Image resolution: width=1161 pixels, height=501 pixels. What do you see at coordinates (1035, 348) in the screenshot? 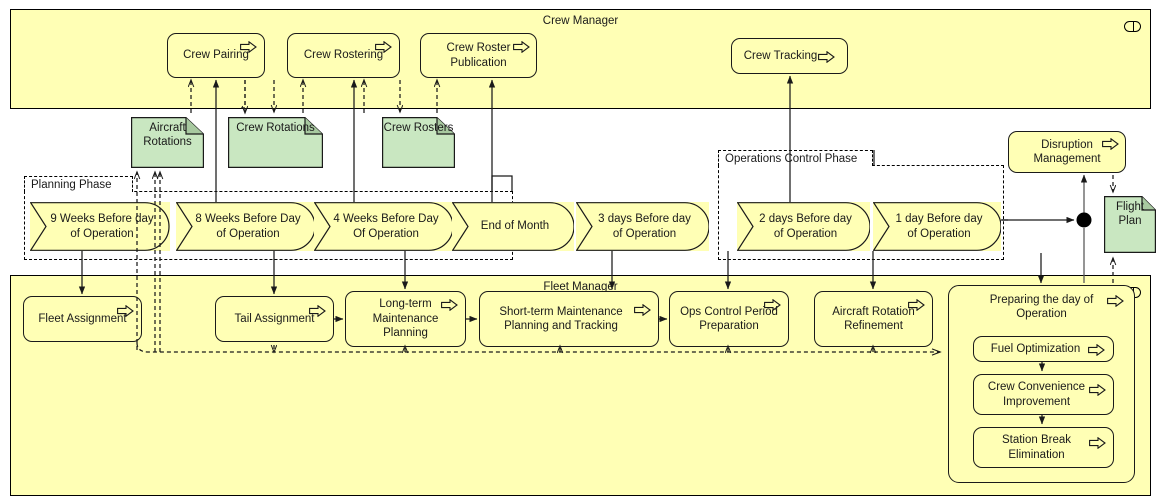
I see `process-fuel-optimization-label: Fuel Optimization` at bounding box center [1035, 348].